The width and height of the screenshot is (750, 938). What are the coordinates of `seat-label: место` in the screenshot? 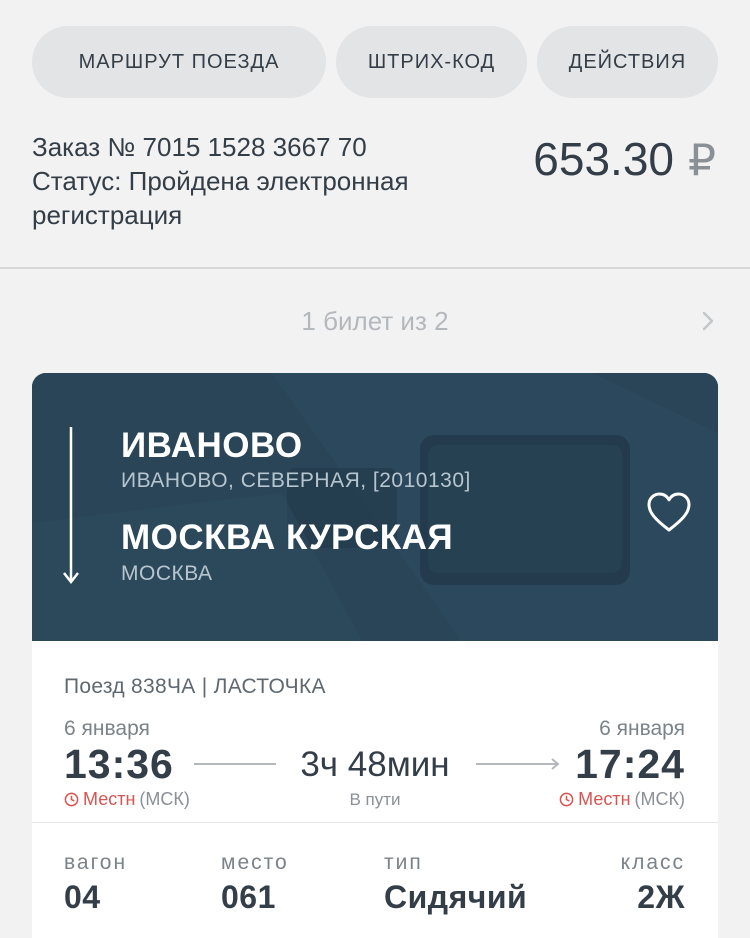 It's located at (255, 862).